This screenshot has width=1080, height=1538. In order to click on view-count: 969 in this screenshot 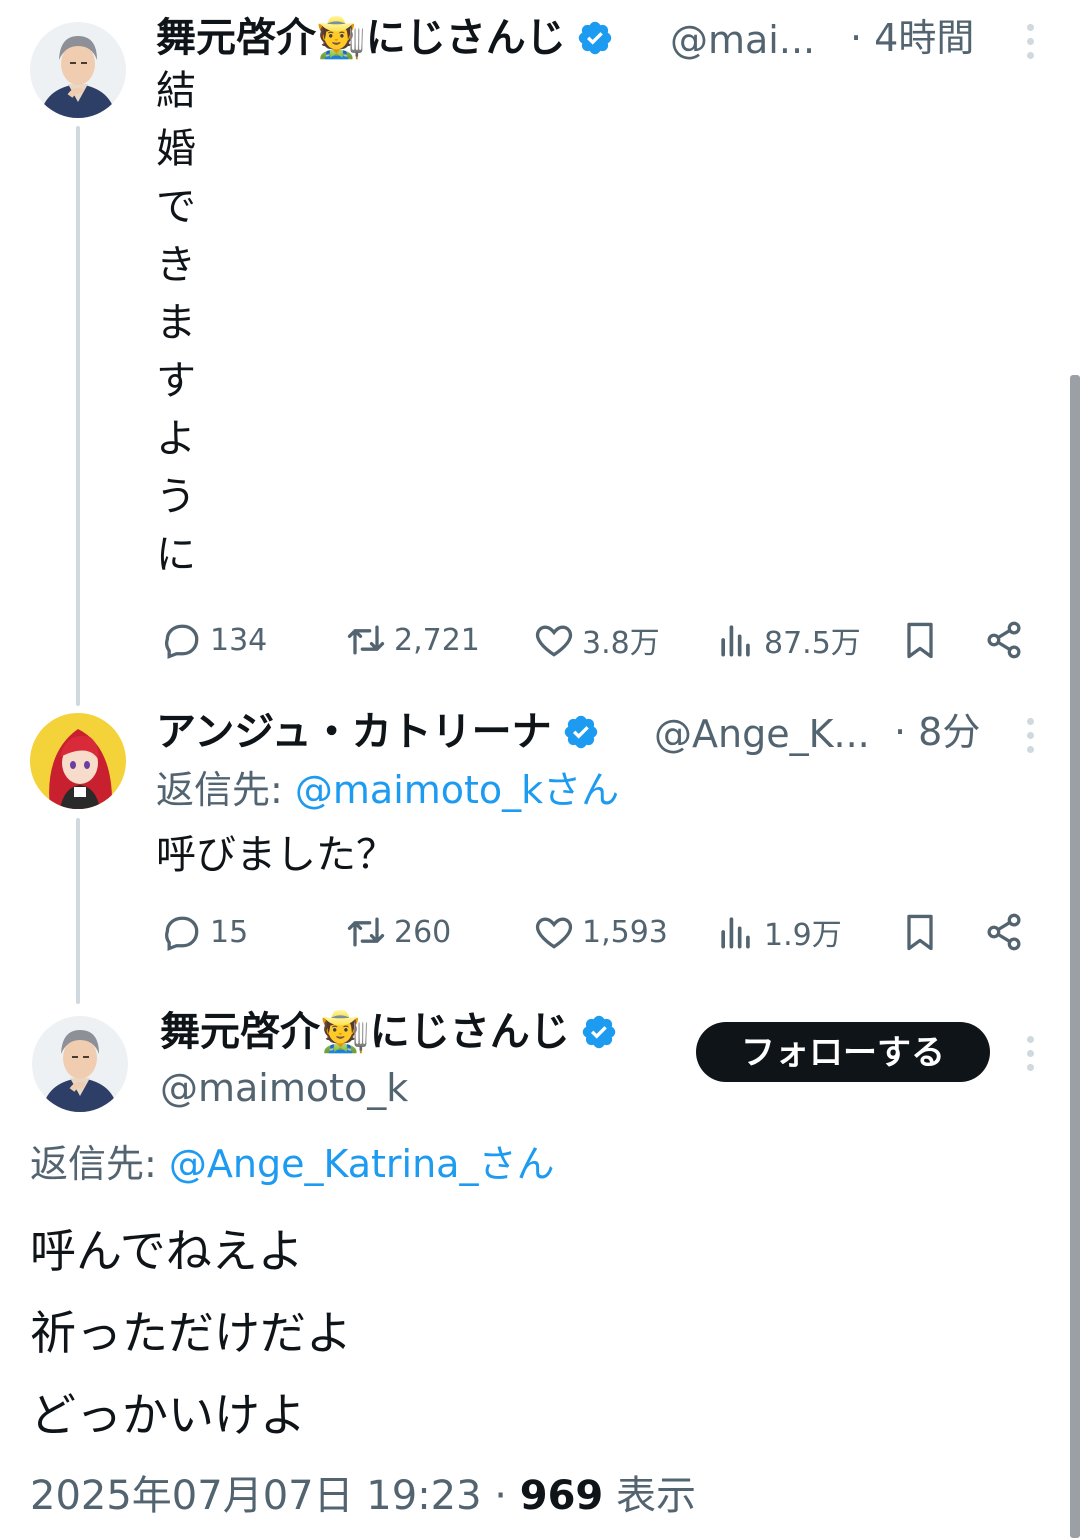, I will do `click(561, 1496)`.